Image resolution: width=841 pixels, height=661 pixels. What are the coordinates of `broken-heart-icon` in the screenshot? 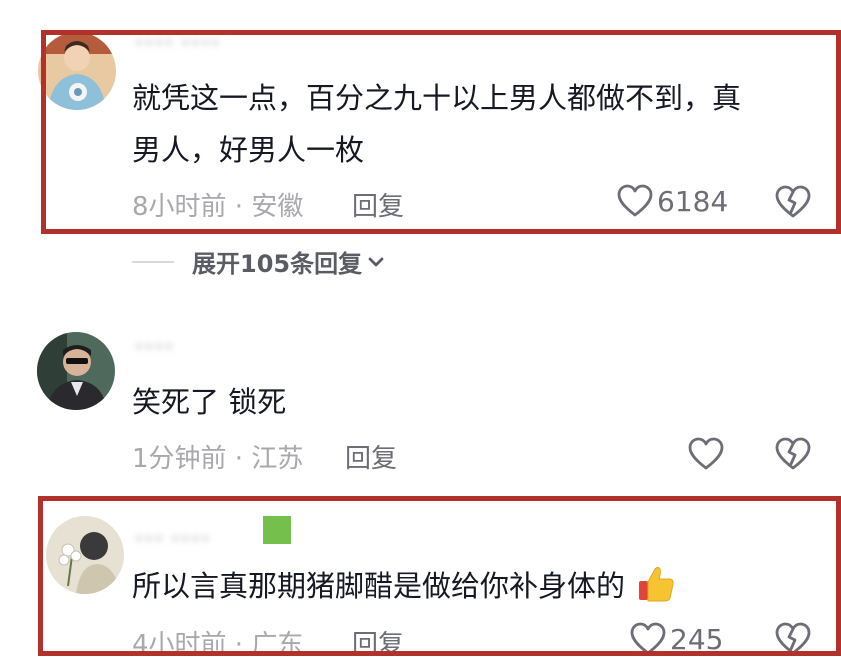 It's located at (793, 453).